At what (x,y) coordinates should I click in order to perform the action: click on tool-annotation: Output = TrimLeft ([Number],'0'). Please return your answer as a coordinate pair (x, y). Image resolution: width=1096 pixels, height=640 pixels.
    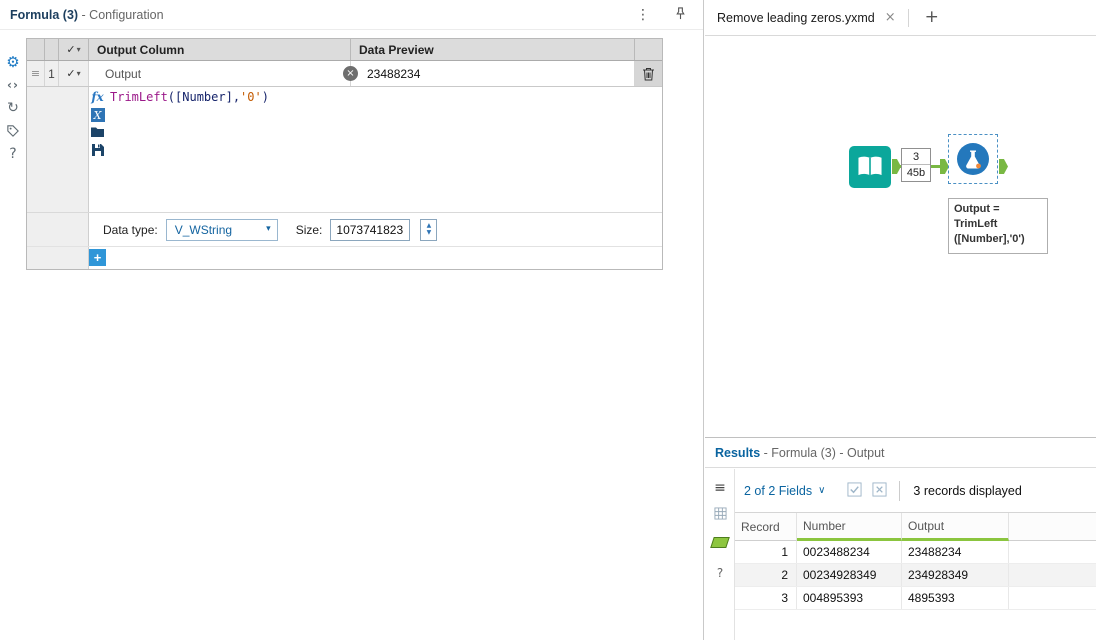
    Looking at the image, I should click on (998, 226).